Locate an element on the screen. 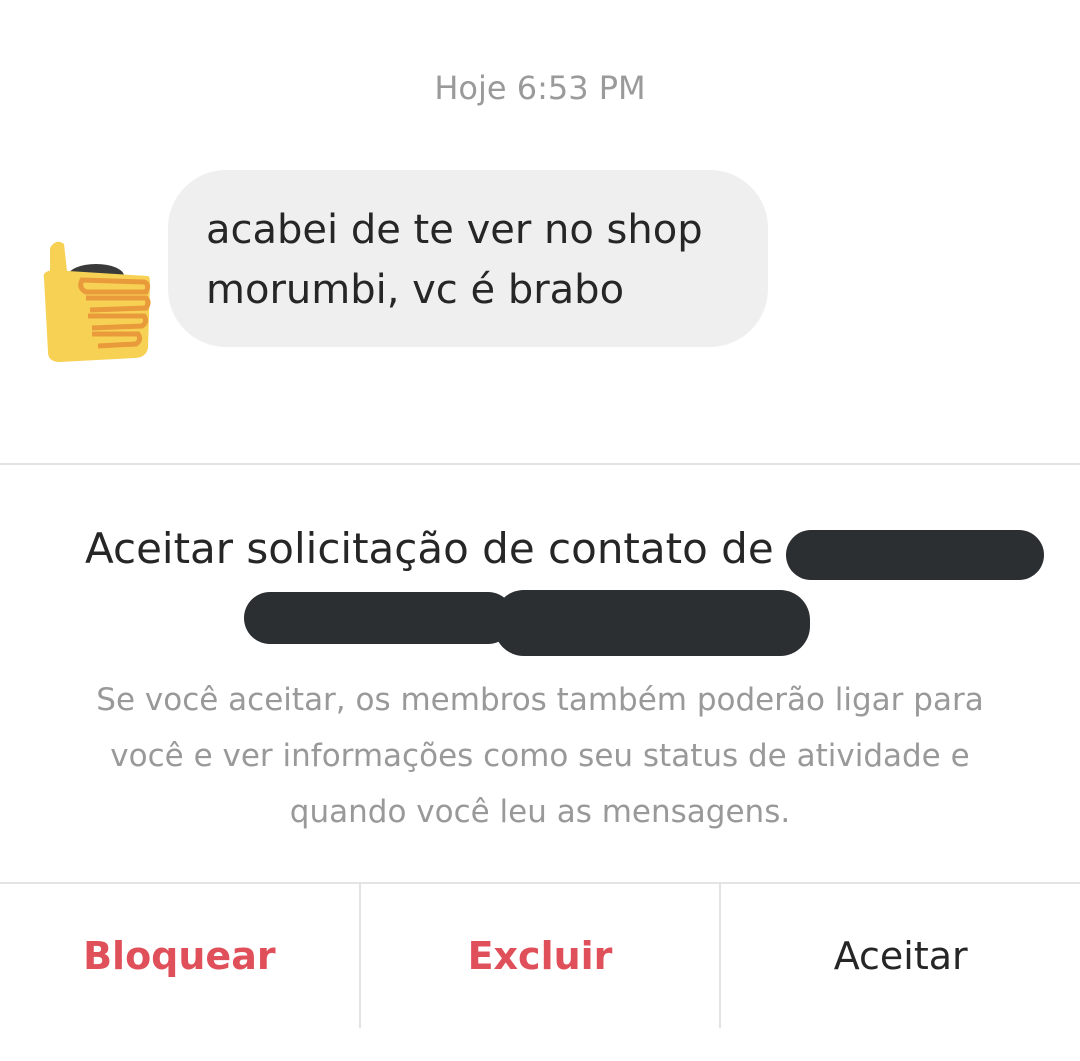 Image resolution: width=1080 pixels, height=1061 pixels. description-line: quando você leu as mensagens. is located at coordinates (540, 812).